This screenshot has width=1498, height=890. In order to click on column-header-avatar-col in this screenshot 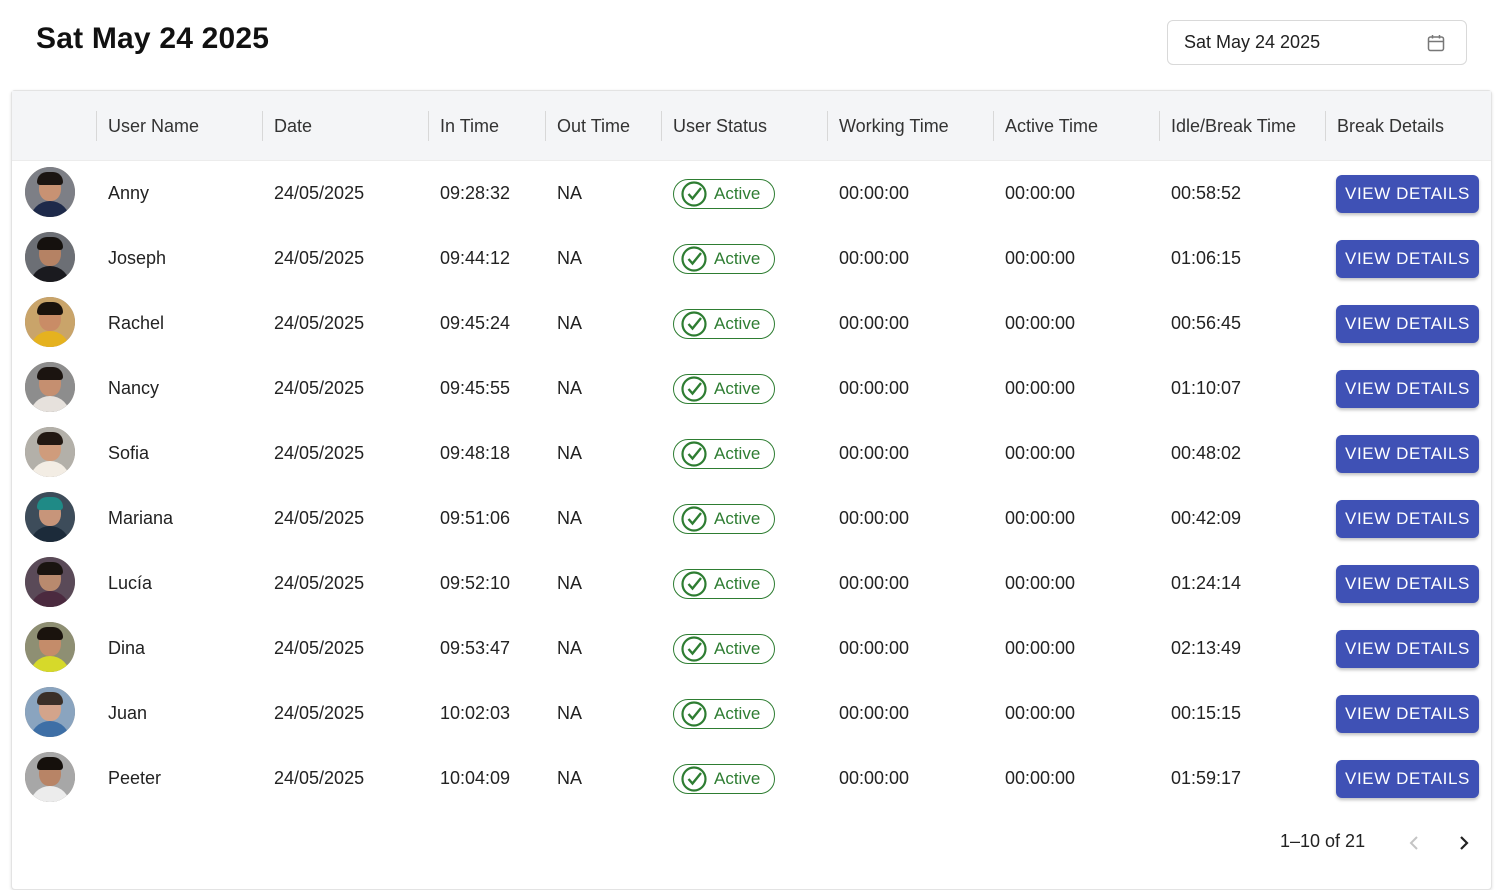, I will do `click(18, 126)`.